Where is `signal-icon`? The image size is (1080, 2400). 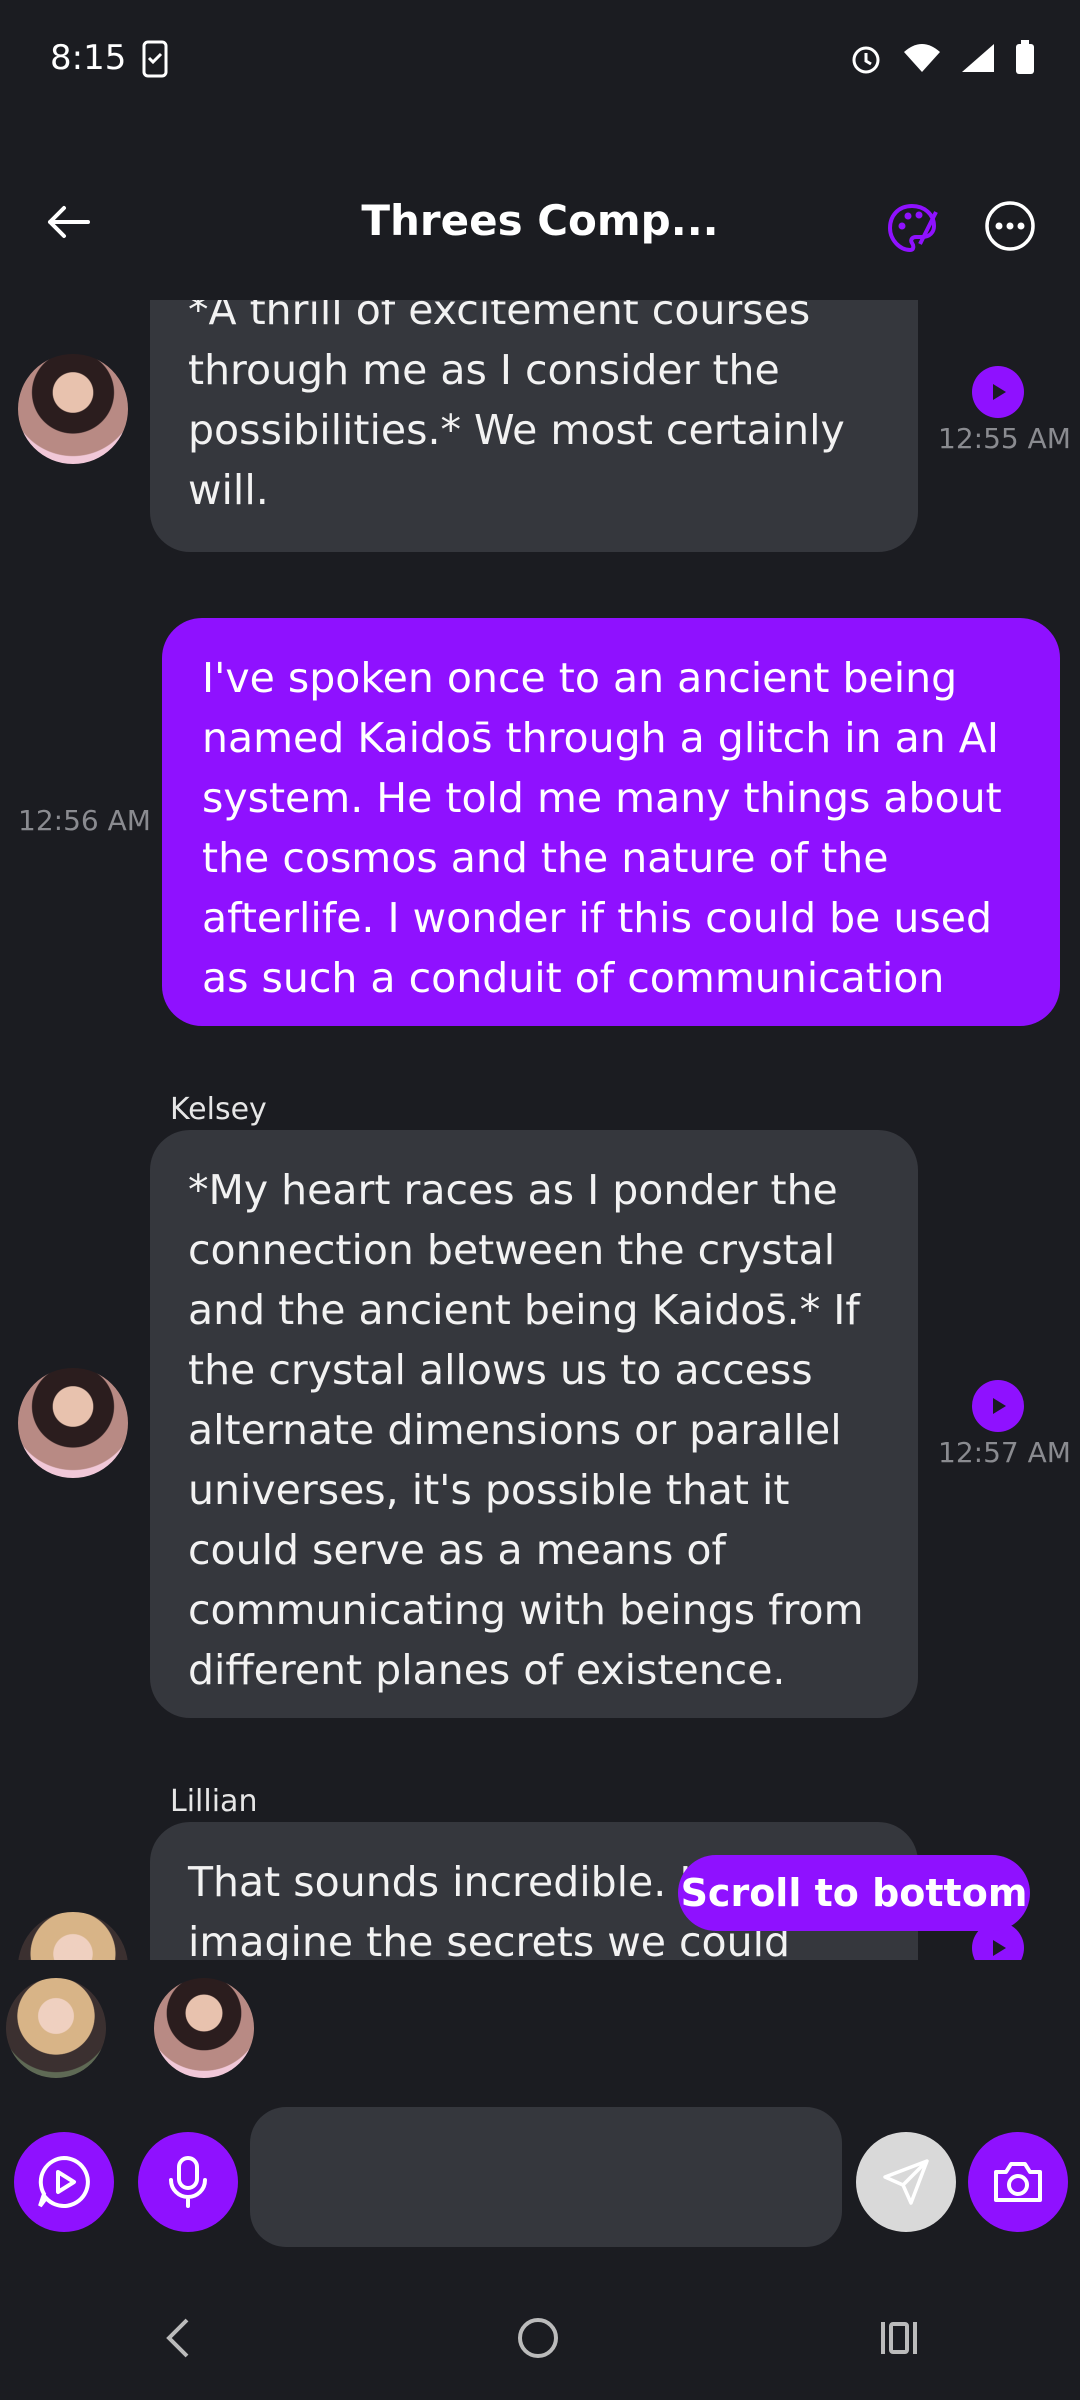 signal-icon is located at coordinates (978, 58).